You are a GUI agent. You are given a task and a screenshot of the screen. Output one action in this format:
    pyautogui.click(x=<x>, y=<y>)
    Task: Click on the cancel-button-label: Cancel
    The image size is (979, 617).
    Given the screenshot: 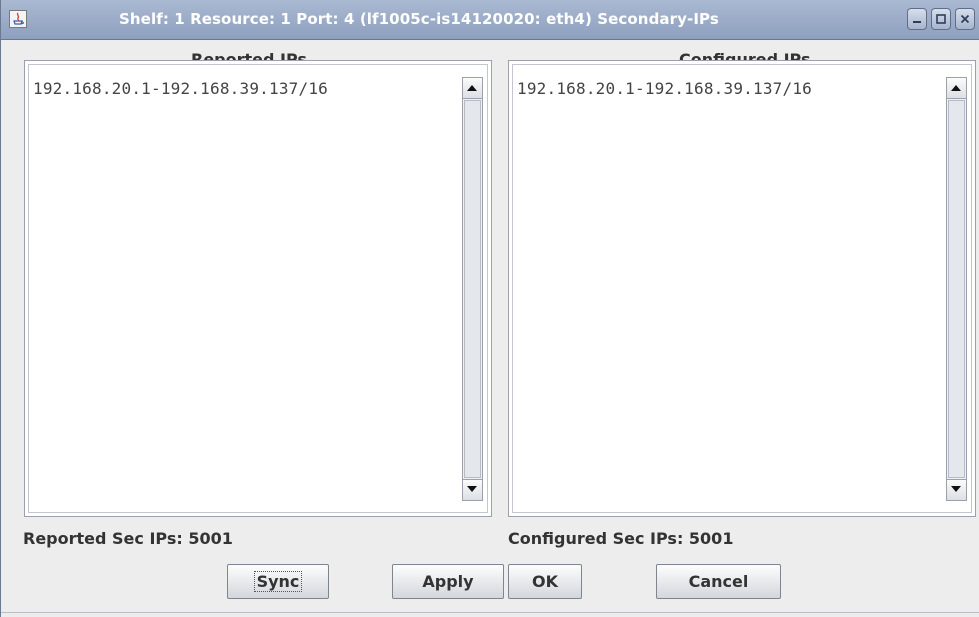 What is the action you would take?
    pyautogui.click(x=718, y=581)
    